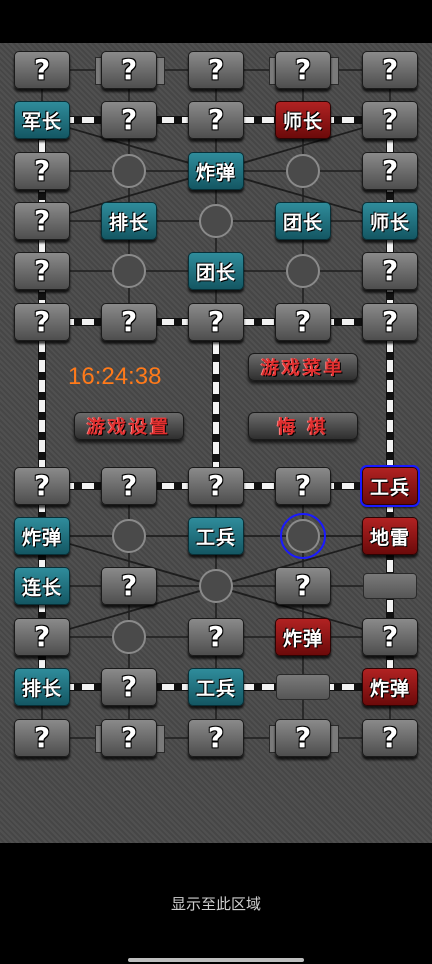 Image resolution: width=432 pixels, height=964 pixels. What do you see at coordinates (215, 904) in the screenshot?
I see `display-area-hint: 显示至此区域` at bounding box center [215, 904].